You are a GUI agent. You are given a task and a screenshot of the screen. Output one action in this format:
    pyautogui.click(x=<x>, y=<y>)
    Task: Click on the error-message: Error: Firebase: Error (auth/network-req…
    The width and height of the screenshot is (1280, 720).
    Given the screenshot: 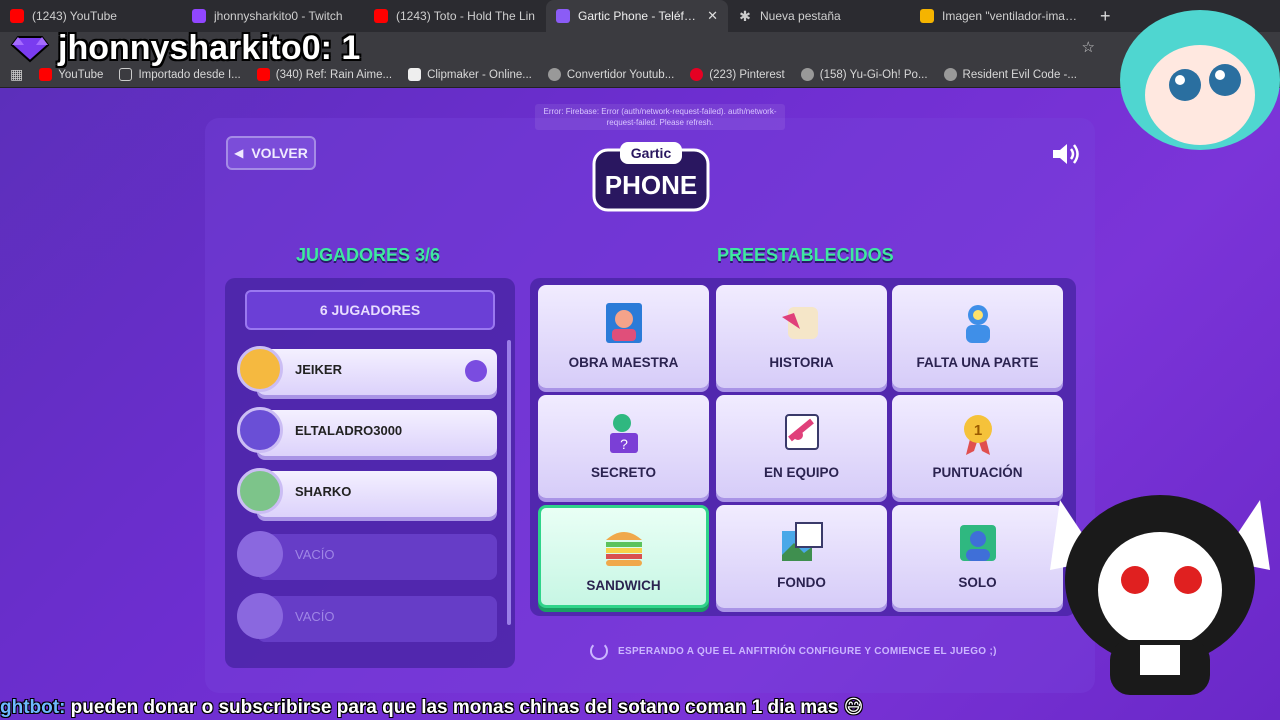 What is the action you would take?
    pyautogui.click(x=660, y=117)
    